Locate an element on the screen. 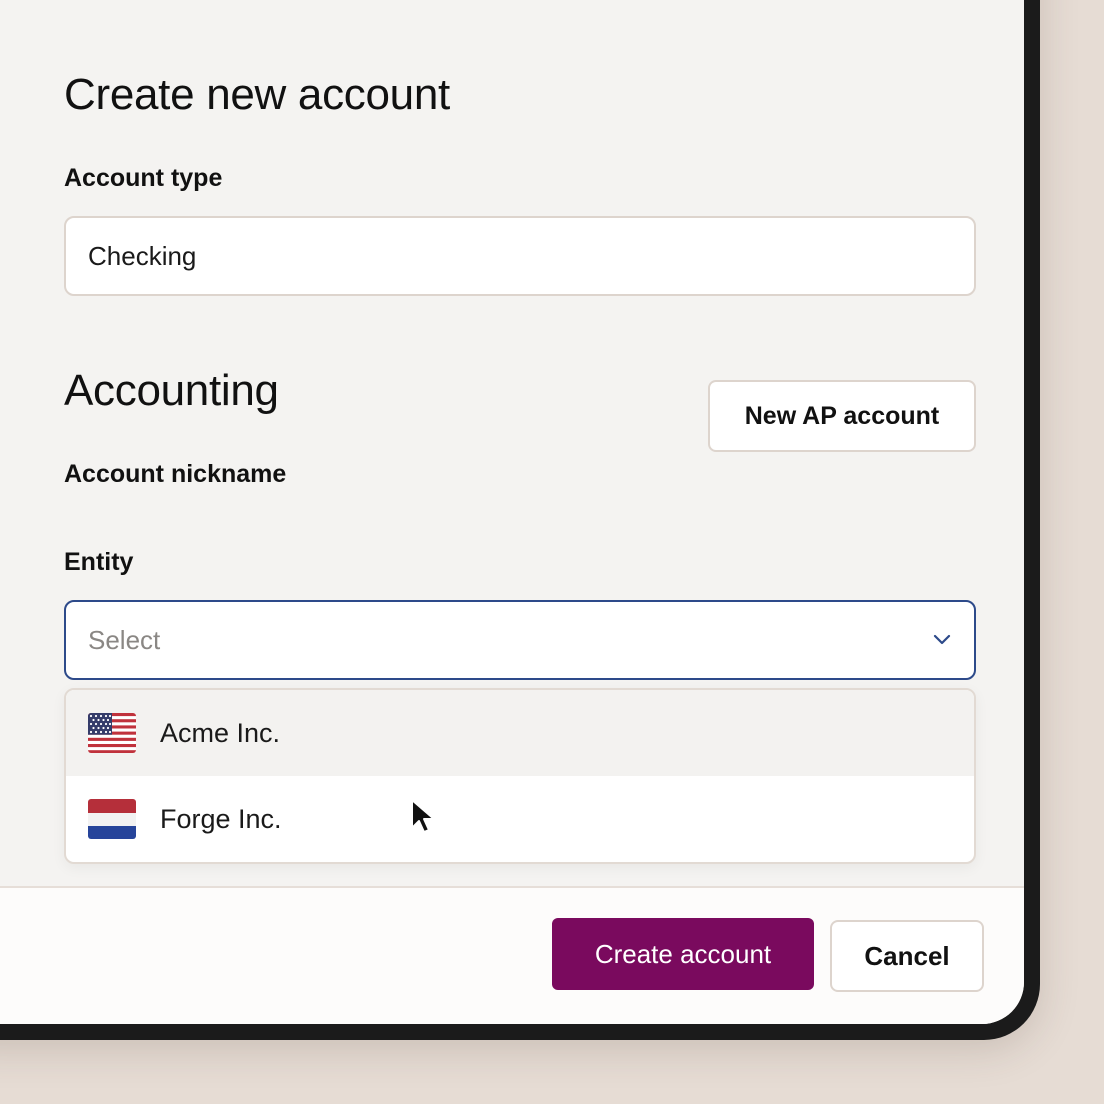 The width and height of the screenshot is (1104, 1104). chevron-down-icon is located at coordinates (942, 640).